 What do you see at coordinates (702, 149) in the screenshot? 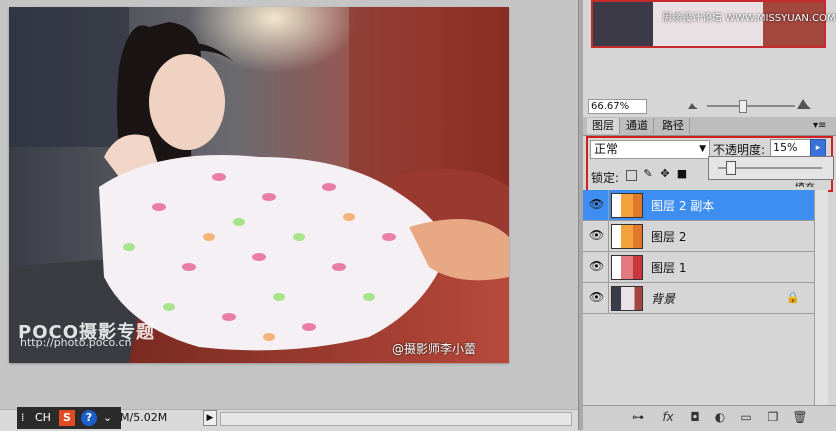
I see `chevron-down-icon: ▼` at bounding box center [702, 149].